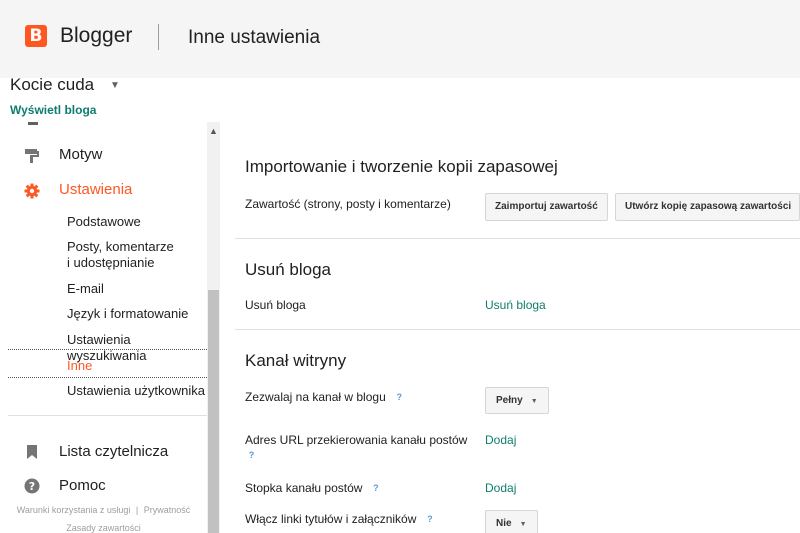 The height and width of the screenshot is (533, 800). Describe the element at coordinates (32, 156) in the screenshot. I see `paint-roller-icon` at that location.